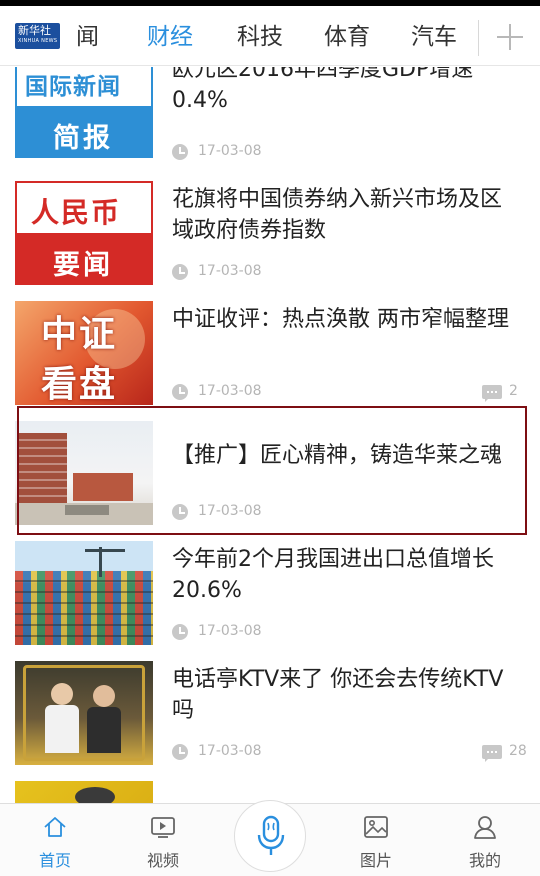  I want to click on news-item: 今年前2个月我国进出口总值增长20.6% 17-03-08, so click(270, 594).